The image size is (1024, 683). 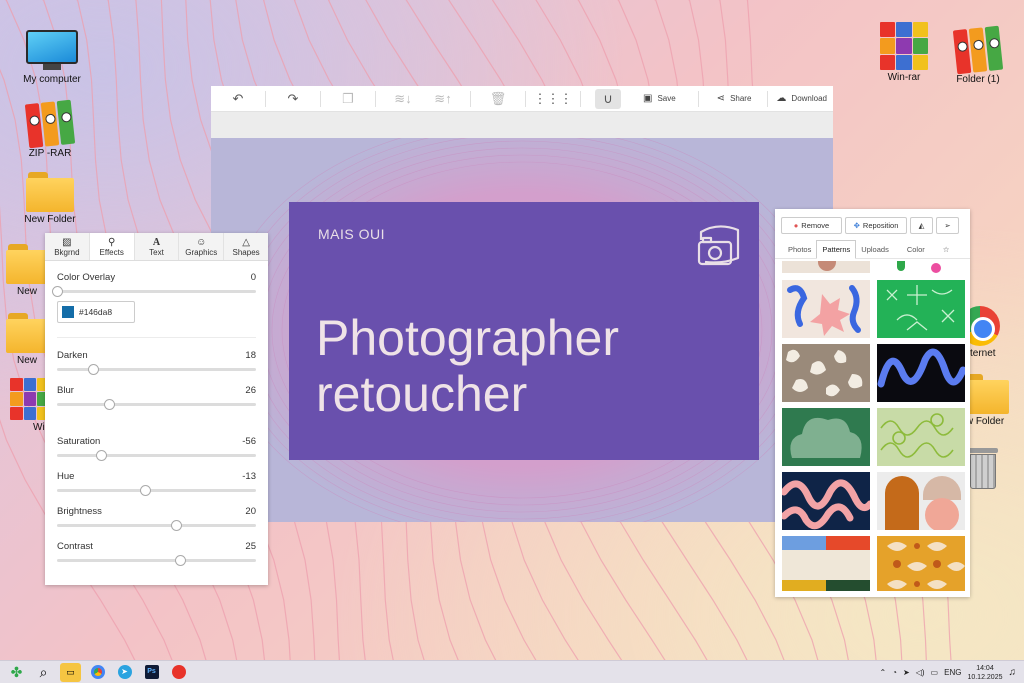 What do you see at coordinates (50, 129) in the screenshot?
I see `desktop-icon-zip-rar: ZIP -RAR` at bounding box center [50, 129].